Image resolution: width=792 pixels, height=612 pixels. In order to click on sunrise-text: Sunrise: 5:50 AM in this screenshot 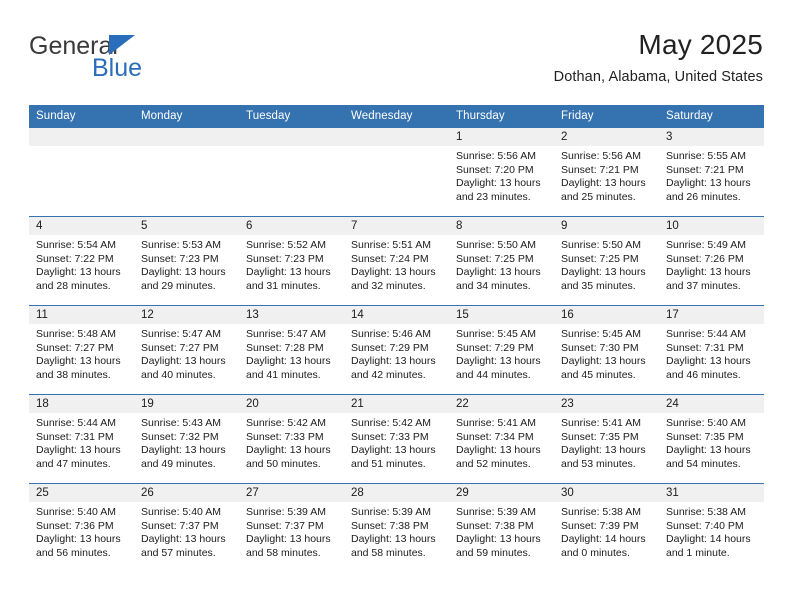, I will do `click(601, 245)`.